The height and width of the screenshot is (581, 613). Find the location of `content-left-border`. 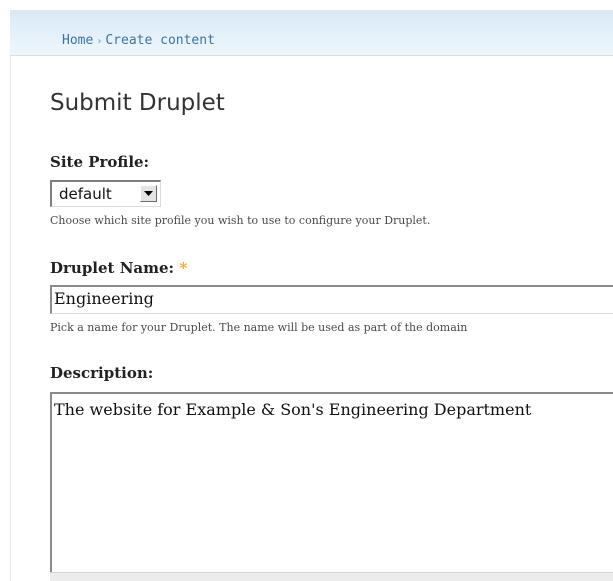

content-left-border is located at coordinates (10, 318).